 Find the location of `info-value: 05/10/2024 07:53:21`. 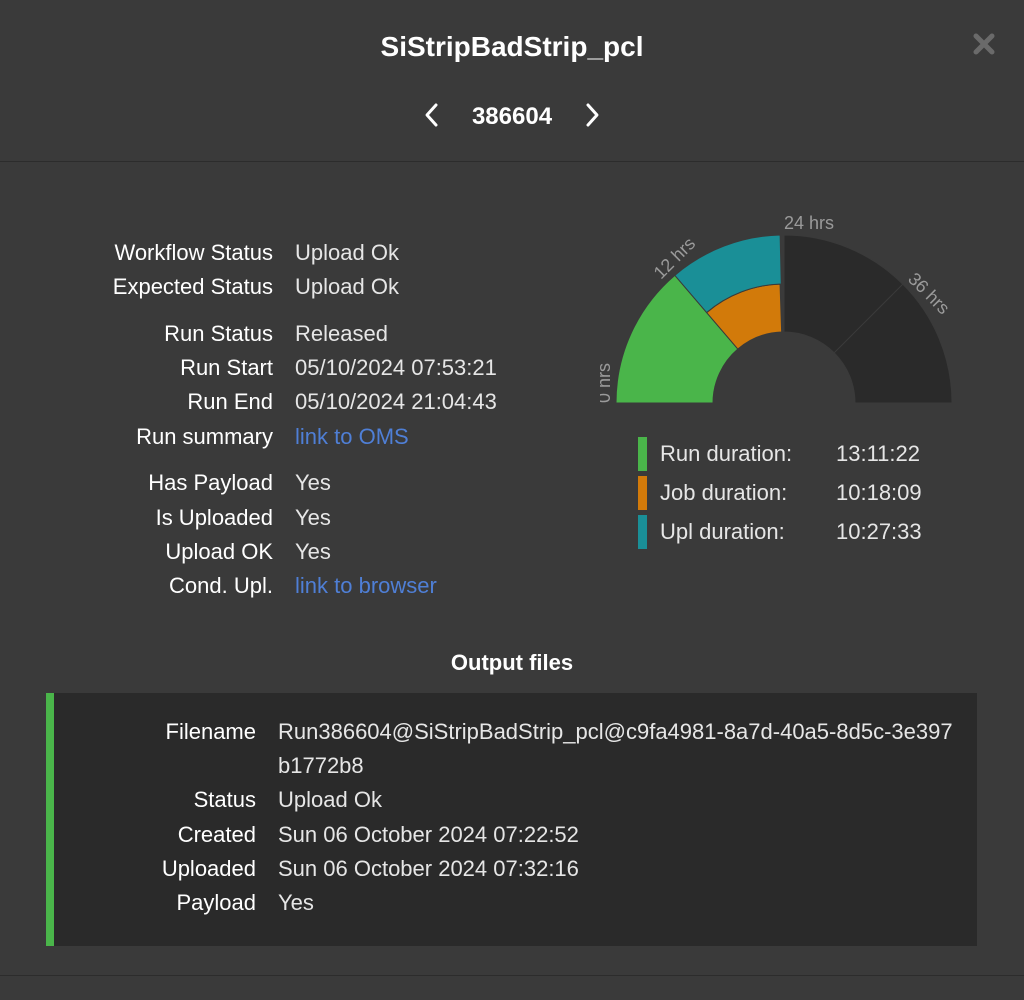

info-value: 05/10/2024 07:53:21 is located at coordinates (396, 368).